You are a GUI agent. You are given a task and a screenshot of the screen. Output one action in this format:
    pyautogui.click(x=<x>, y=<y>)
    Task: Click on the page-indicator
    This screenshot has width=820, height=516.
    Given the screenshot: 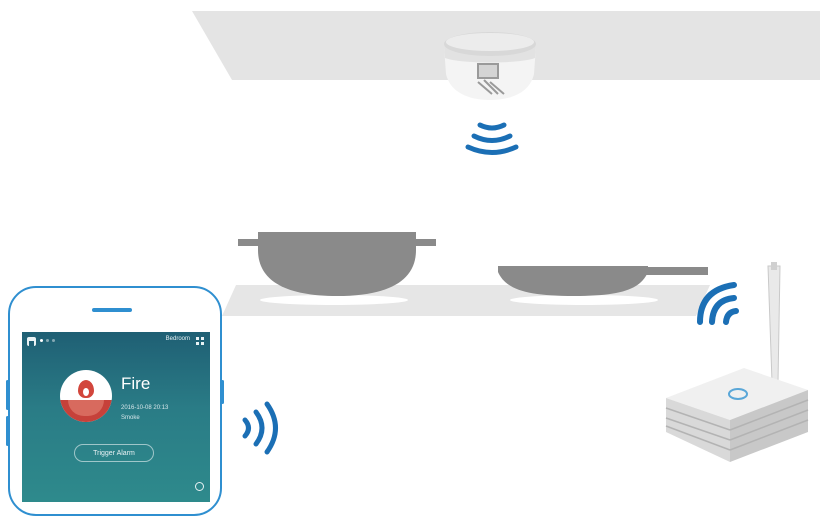 What is the action you would take?
    pyautogui.click(x=47, y=340)
    